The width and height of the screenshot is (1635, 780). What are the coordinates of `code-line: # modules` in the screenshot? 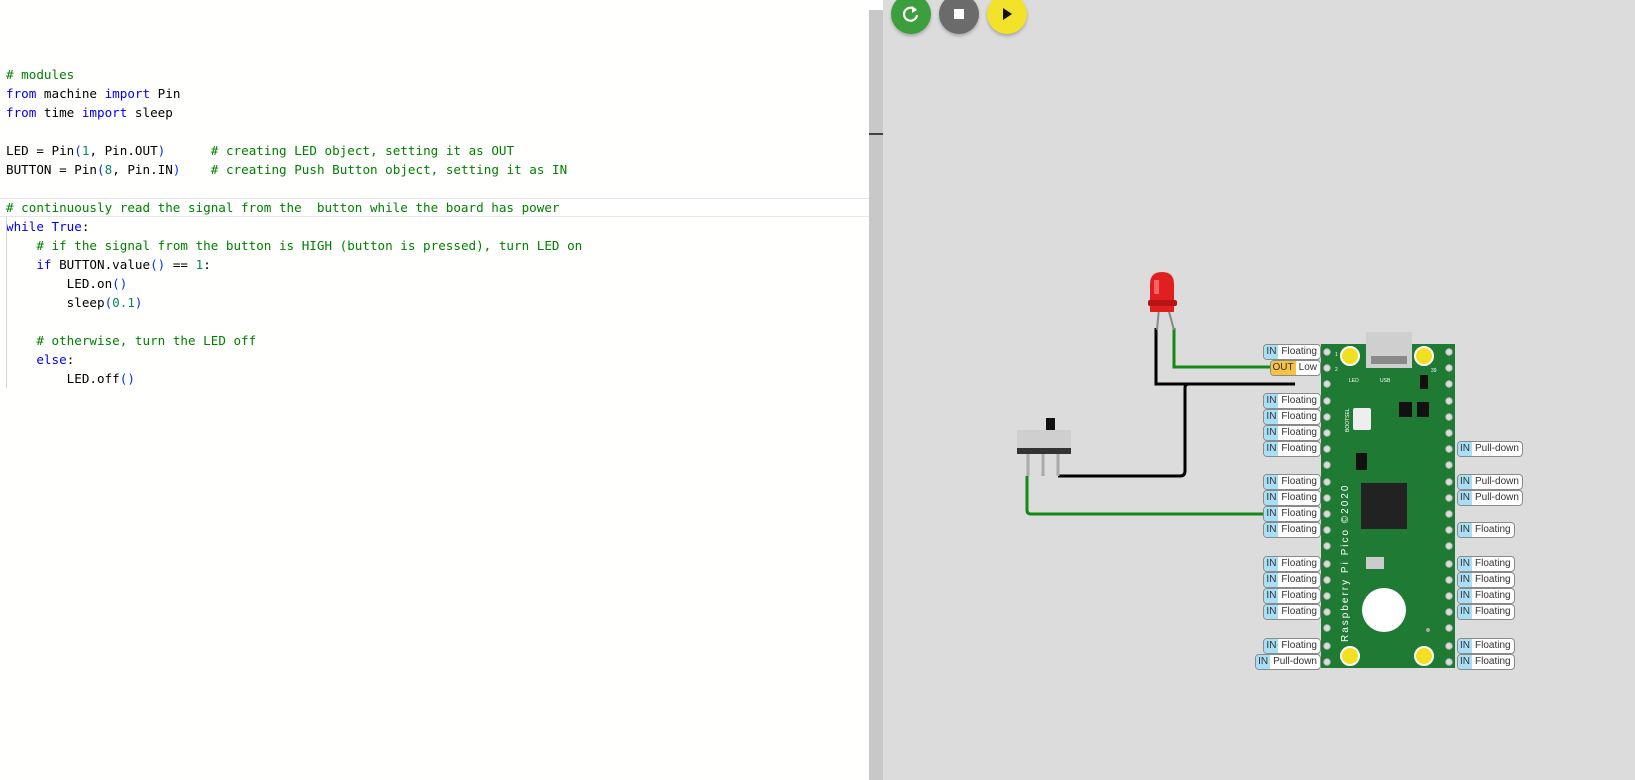 It's located at (434, 74).